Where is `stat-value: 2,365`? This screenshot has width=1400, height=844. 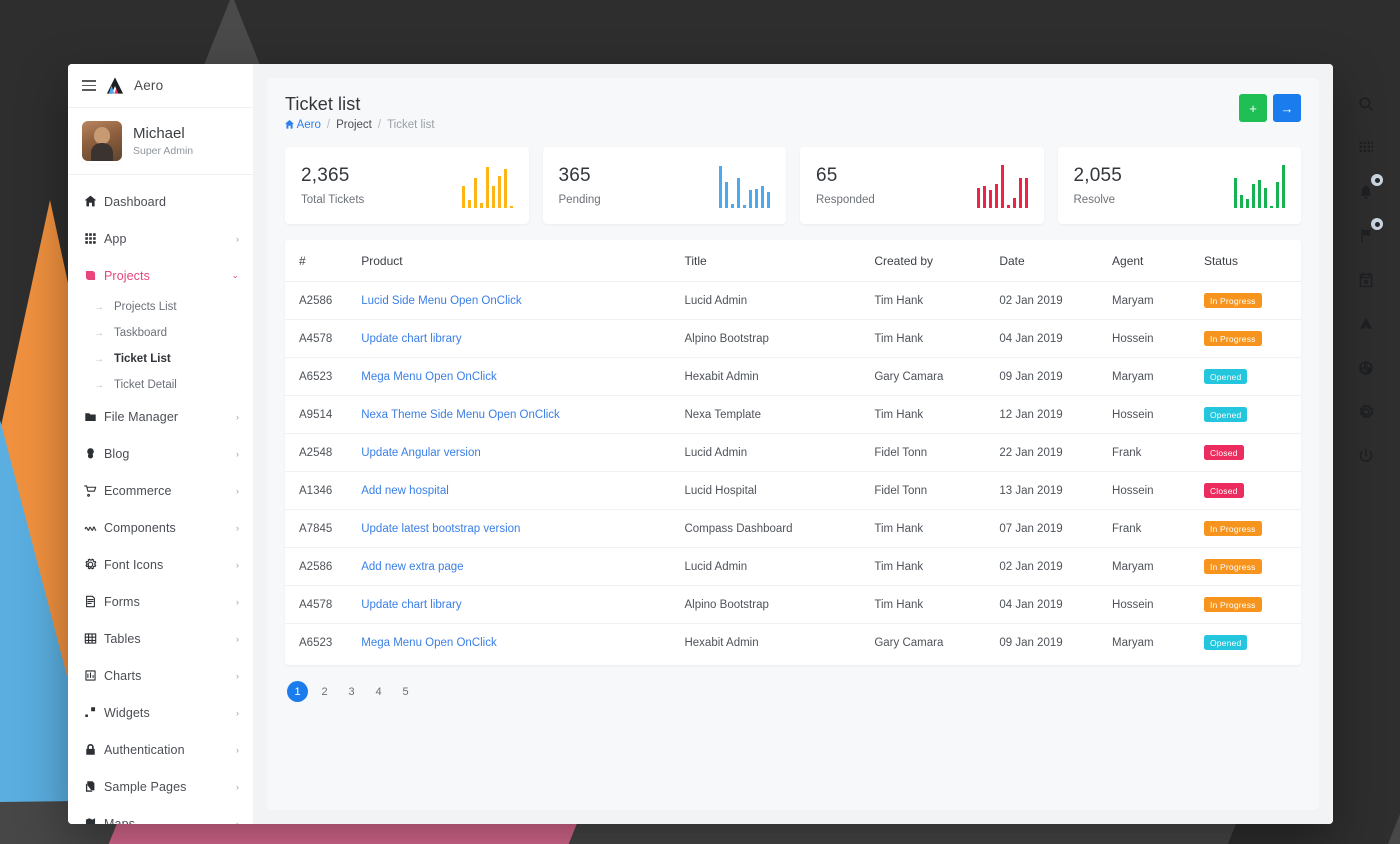
stat-value: 2,365 is located at coordinates (325, 175).